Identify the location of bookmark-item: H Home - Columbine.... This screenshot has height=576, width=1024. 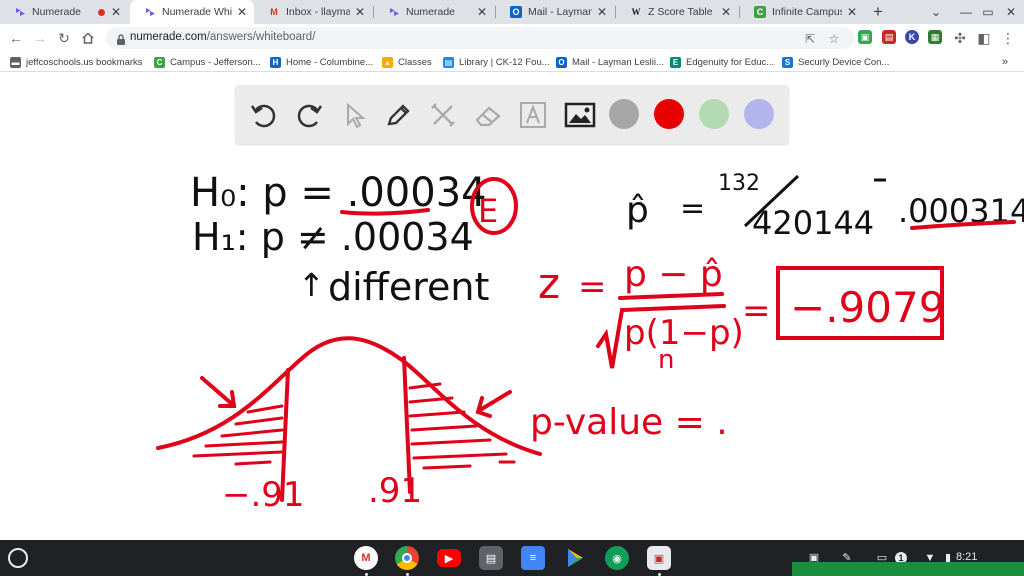
(321, 62).